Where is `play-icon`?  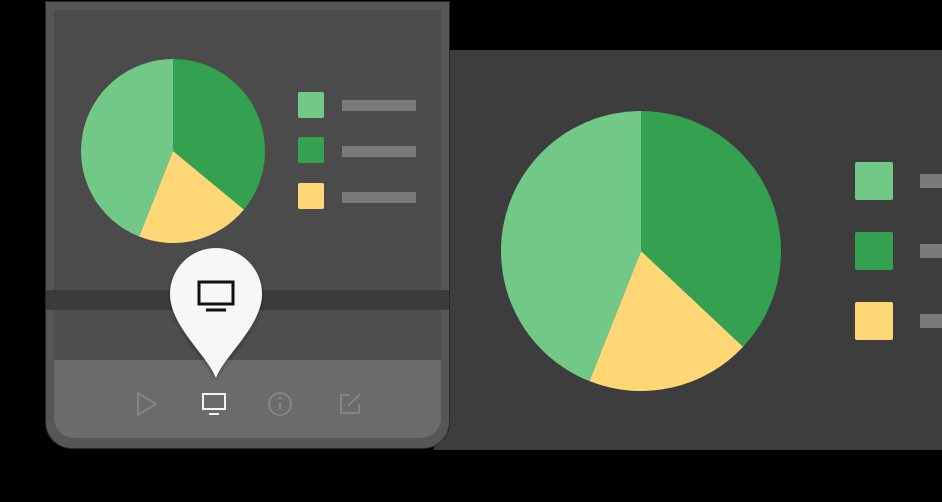 play-icon is located at coordinates (146, 404).